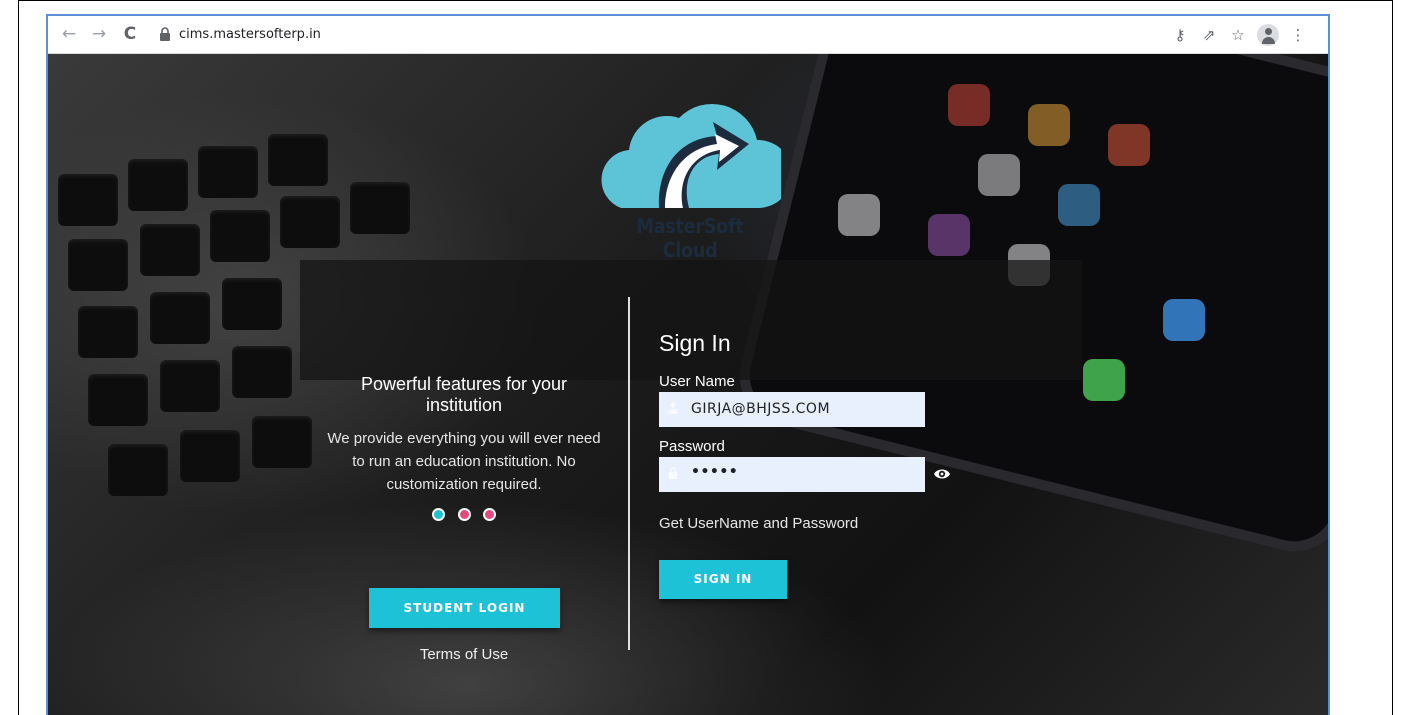 The height and width of the screenshot is (715, 1411). What do you see at coordinates (942, 474) in the screenshot?
I see `show-password-eye-icon` at bounding box center [942, 474].